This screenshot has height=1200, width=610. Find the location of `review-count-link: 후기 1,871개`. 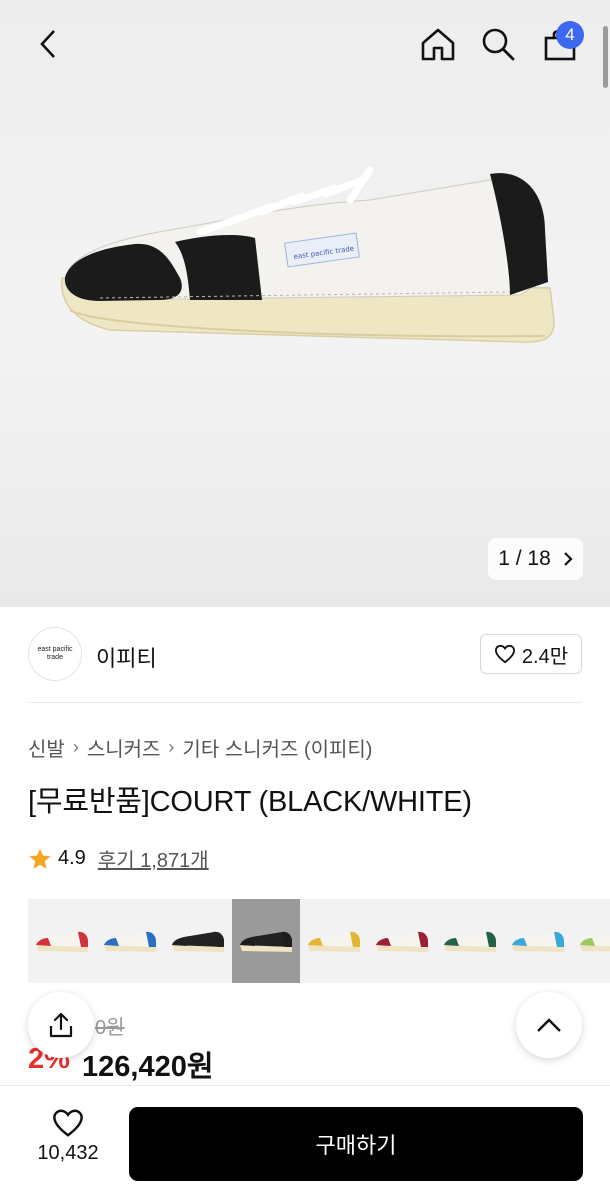

review-count-link: 후기 1,871개 is located at coordinates (153, 858).